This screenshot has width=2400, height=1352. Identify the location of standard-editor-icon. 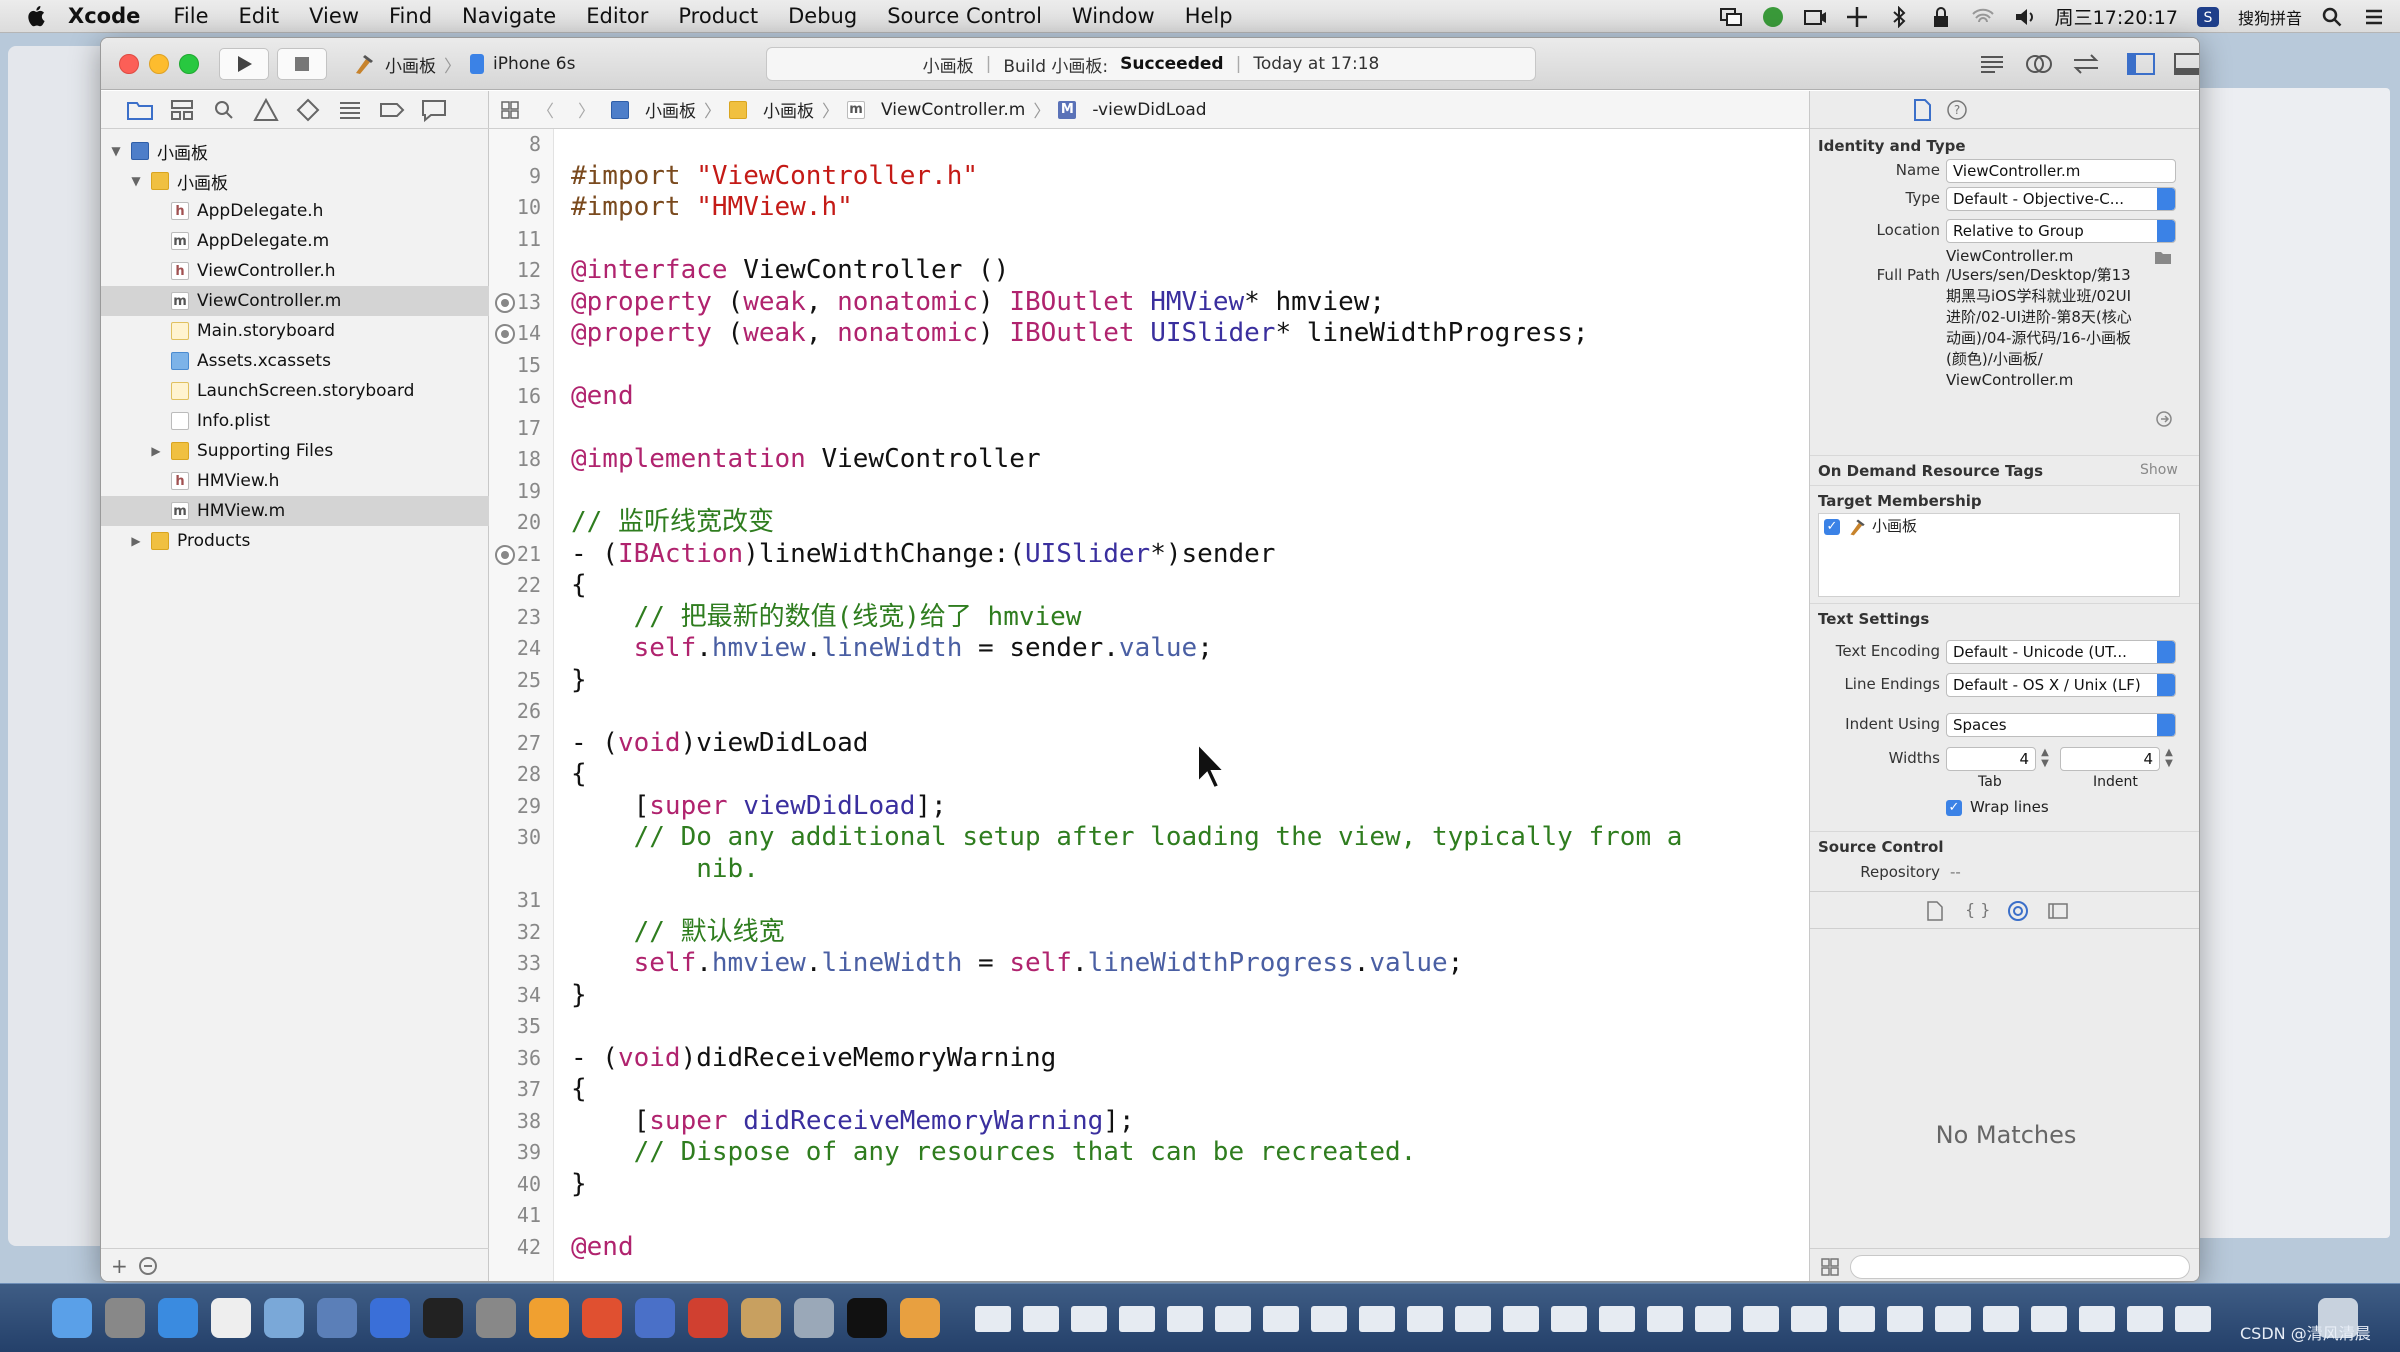
(1992, 64).